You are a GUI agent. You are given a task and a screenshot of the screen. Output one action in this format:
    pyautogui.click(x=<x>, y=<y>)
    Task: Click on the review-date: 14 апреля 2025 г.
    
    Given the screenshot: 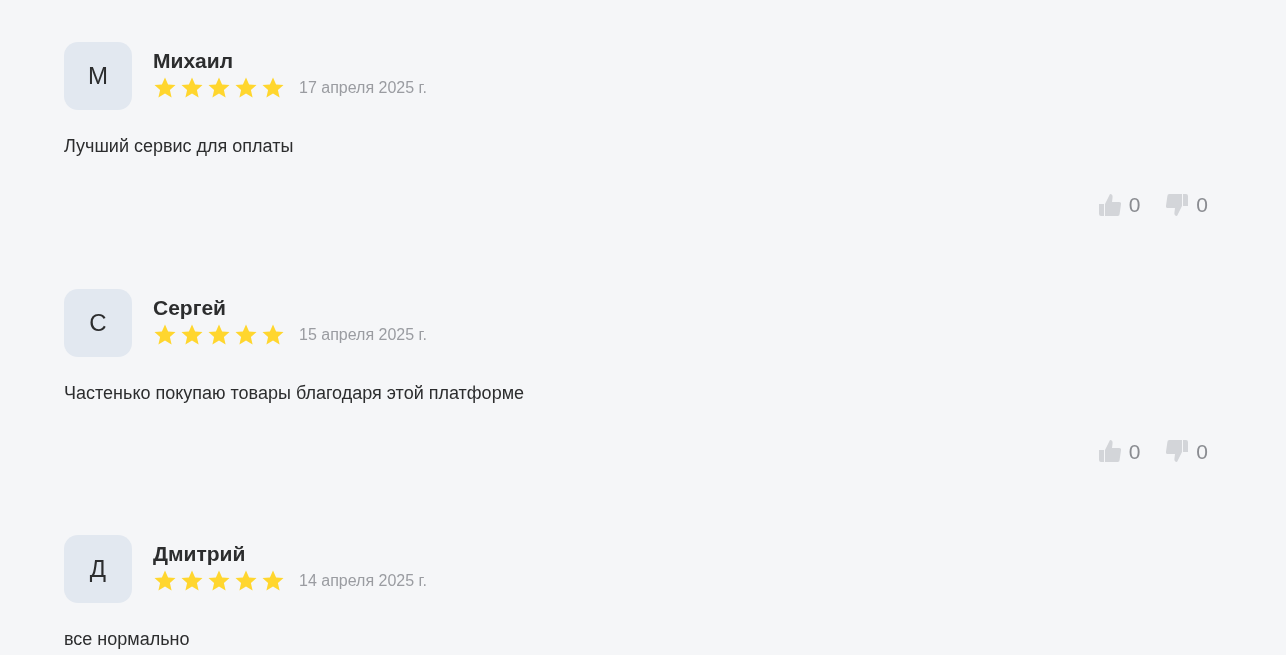 What is the action you would take?
    pyautogui.click(x=363, y=581)
    